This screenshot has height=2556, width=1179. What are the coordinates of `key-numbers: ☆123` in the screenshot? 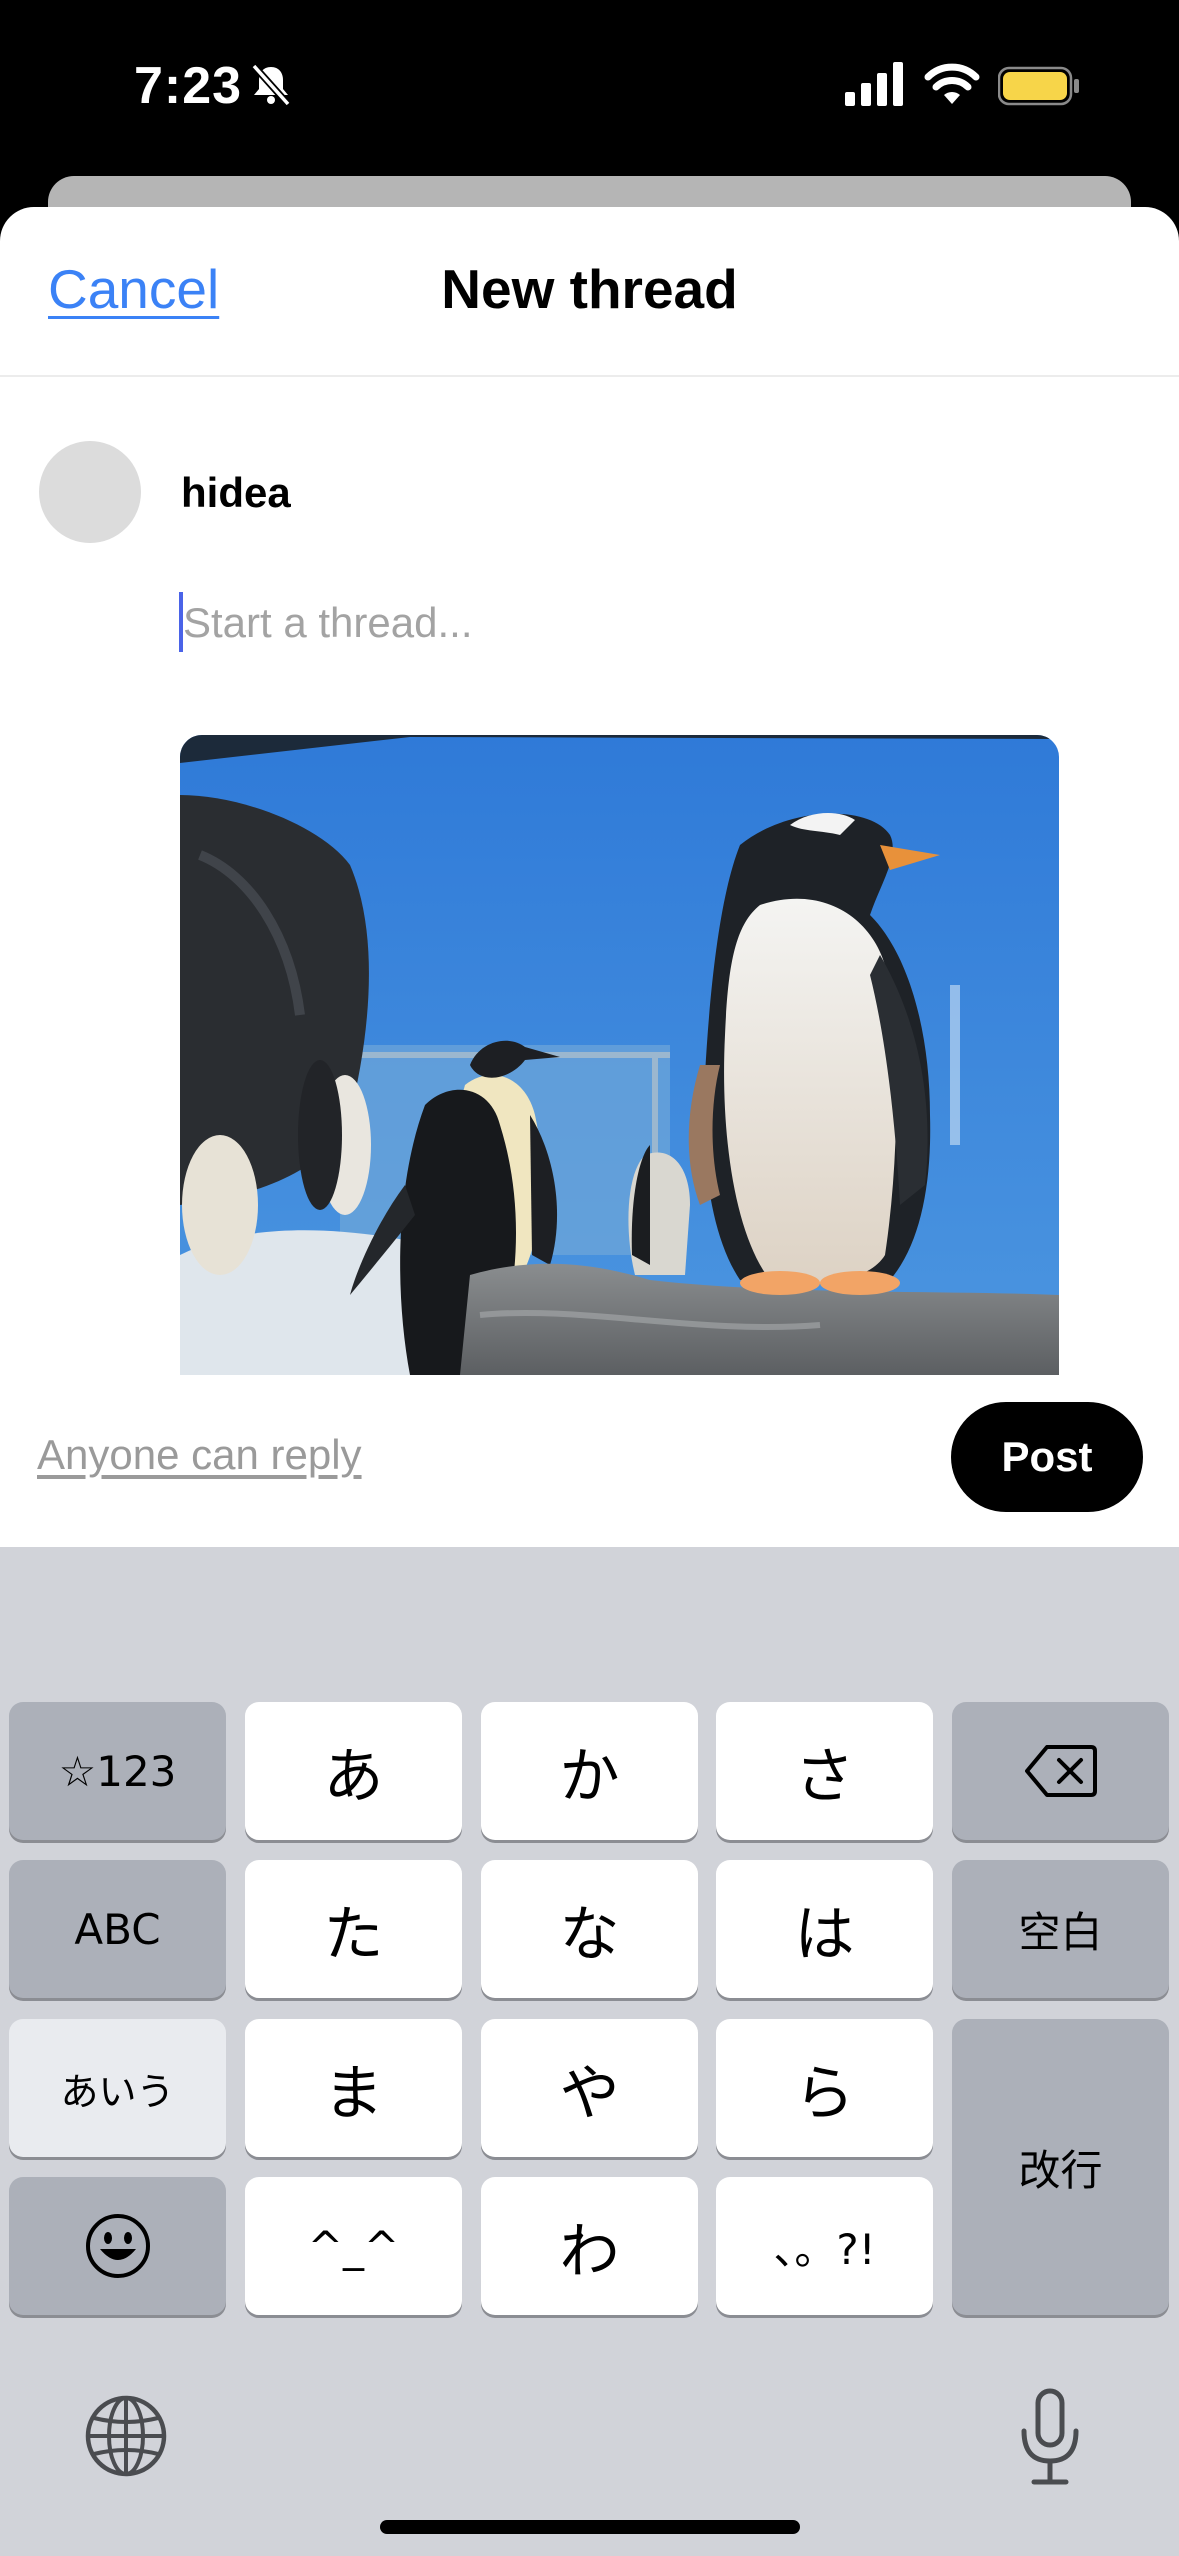 It's located at (117, 1771).